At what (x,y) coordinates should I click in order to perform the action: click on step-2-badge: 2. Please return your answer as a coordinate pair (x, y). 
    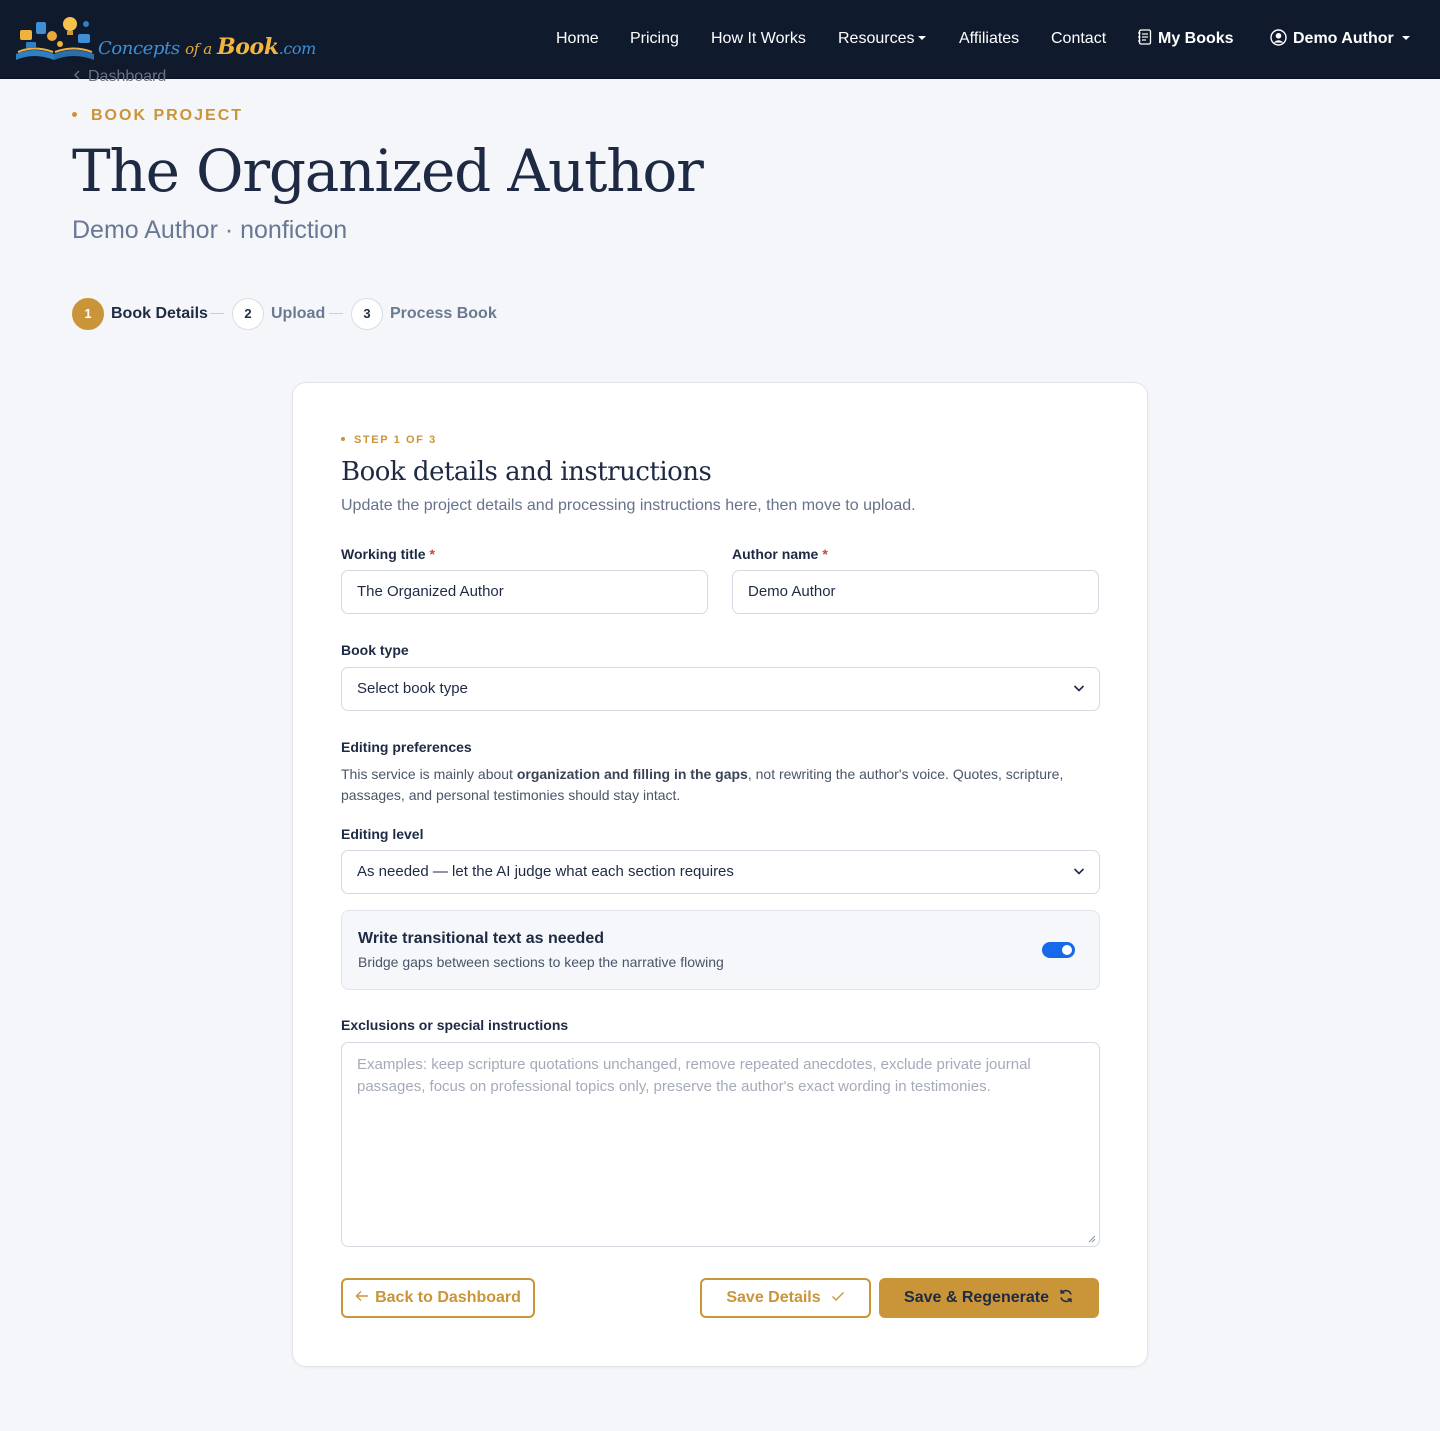
    Looking at the image, I should click on (248, 314).